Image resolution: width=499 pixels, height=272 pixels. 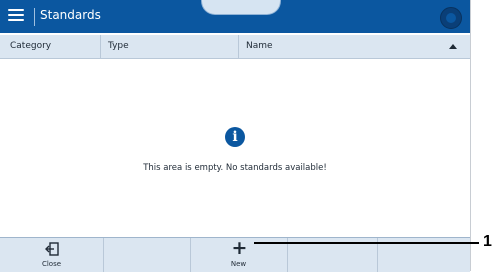 What do you see at coordinates (235, 47) in the screenshot?
I see `table-header: Category Type Name` at bounding box center [235, 47].